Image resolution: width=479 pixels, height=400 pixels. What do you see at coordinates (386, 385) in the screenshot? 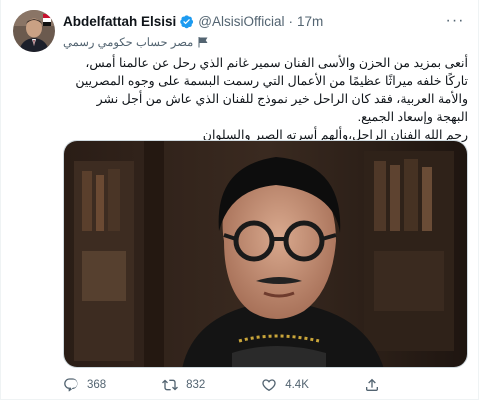
I see `share-button` at bounding box center [386, 385].